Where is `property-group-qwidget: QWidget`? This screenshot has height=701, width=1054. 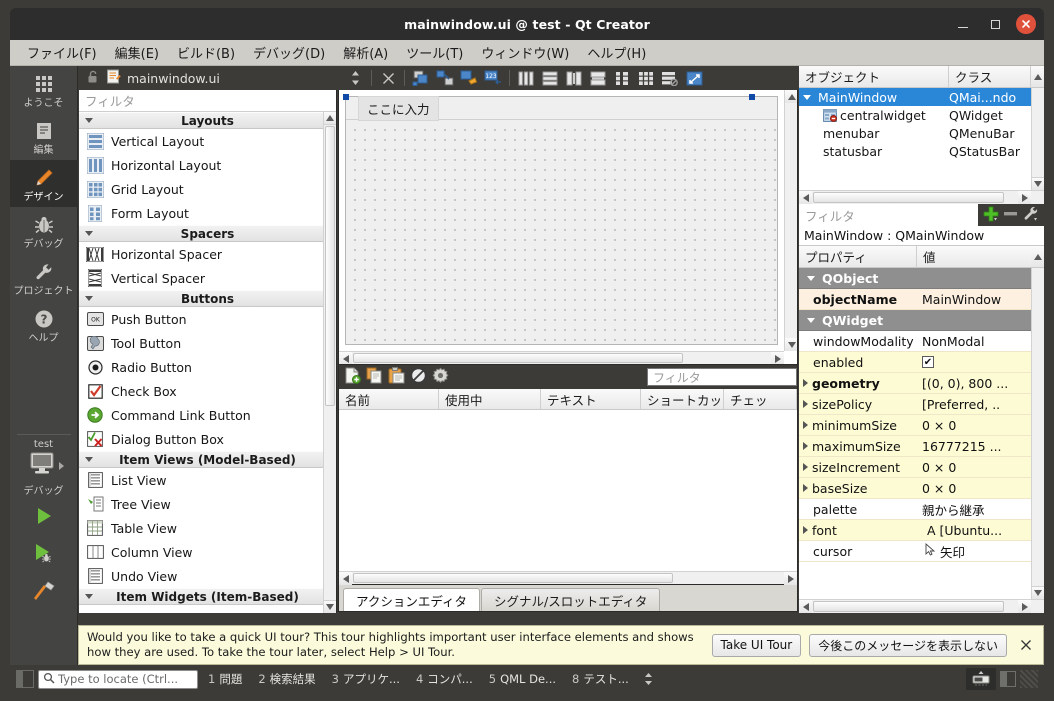 property-group-qwidget: QWidget is located at coordinates (921, 320).